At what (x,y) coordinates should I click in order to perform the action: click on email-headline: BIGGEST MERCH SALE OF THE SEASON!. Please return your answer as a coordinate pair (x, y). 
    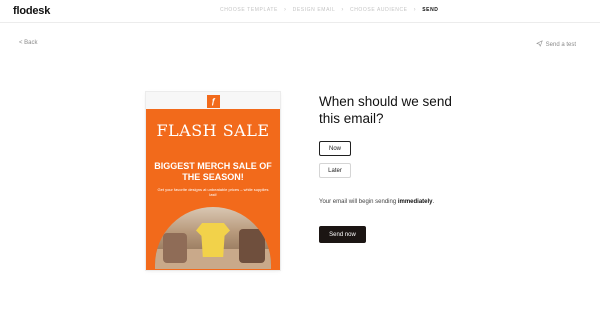
    Looking at the image, I should click on (213, 171).